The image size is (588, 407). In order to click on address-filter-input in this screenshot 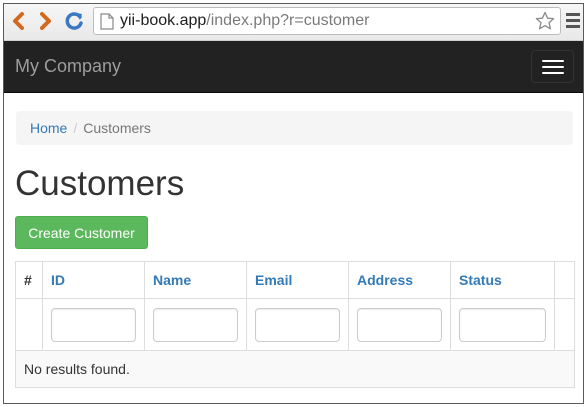, I will do `click(399, 324)`.